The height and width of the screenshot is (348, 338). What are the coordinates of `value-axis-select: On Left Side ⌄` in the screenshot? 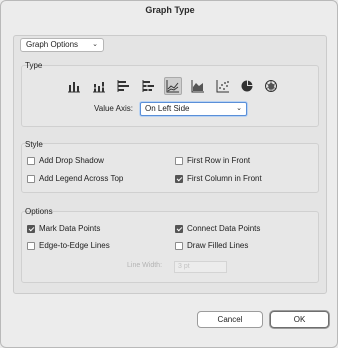 It's located at (193, 109).